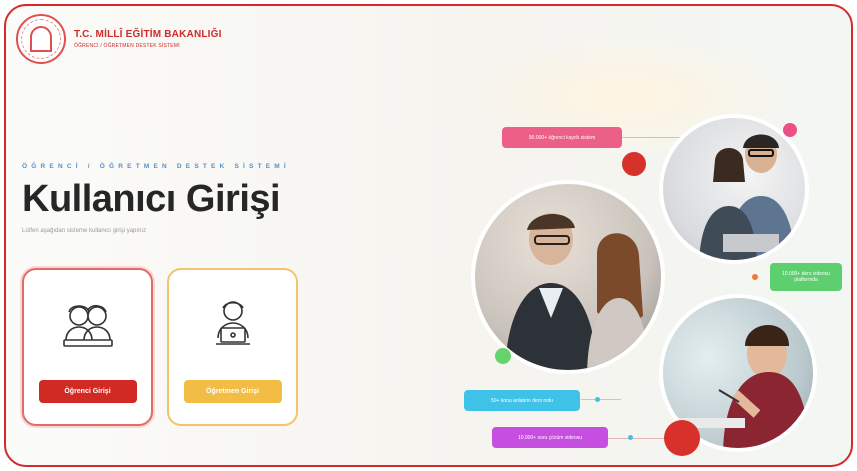 This screenshot has width=857, height=471. What do you see at coordinates (232, 347) in the screenshot?
I see `teacher-login-card: Öğretmen Girişi` at bounding box center [232, 347].